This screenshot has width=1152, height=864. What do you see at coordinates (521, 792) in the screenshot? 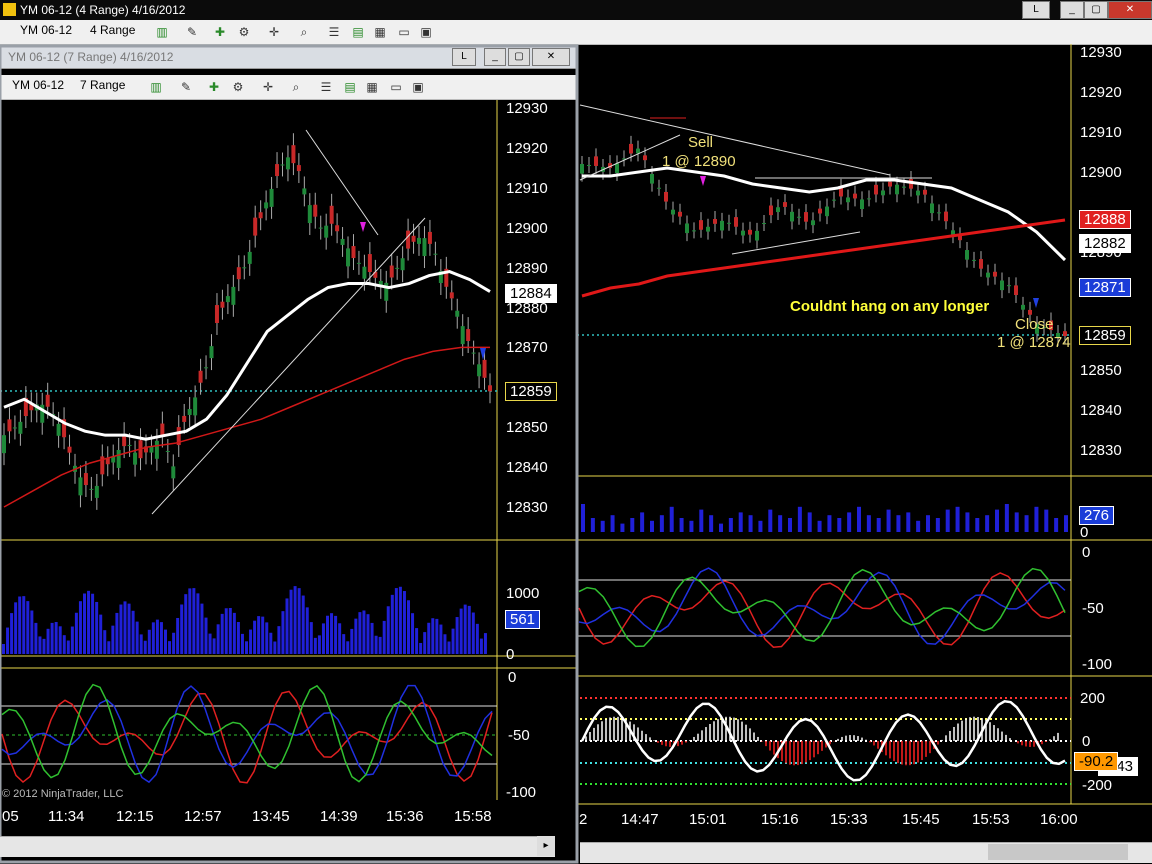
I see `left-stoch-tick: -100` at bounding box center [521, 792].